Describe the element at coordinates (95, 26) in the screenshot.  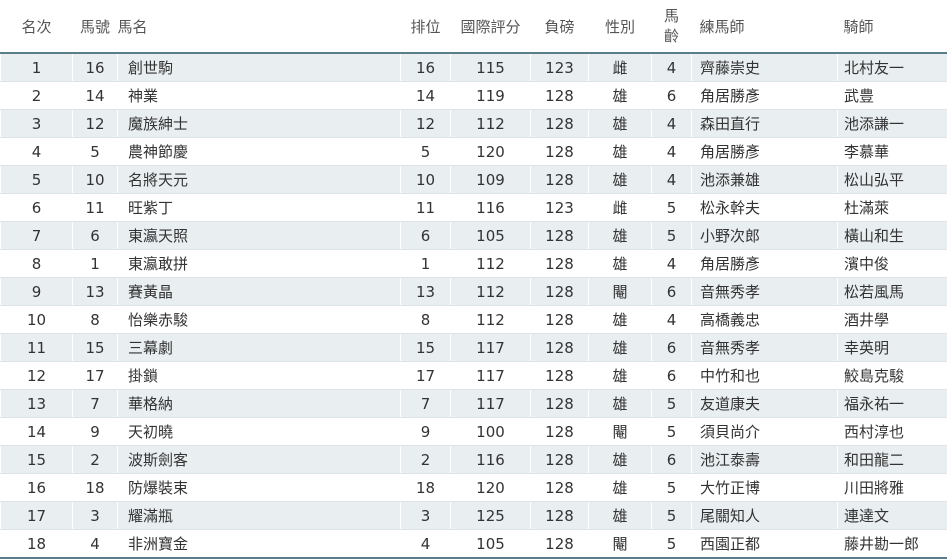
I see `header-number: 馬號` at that location.